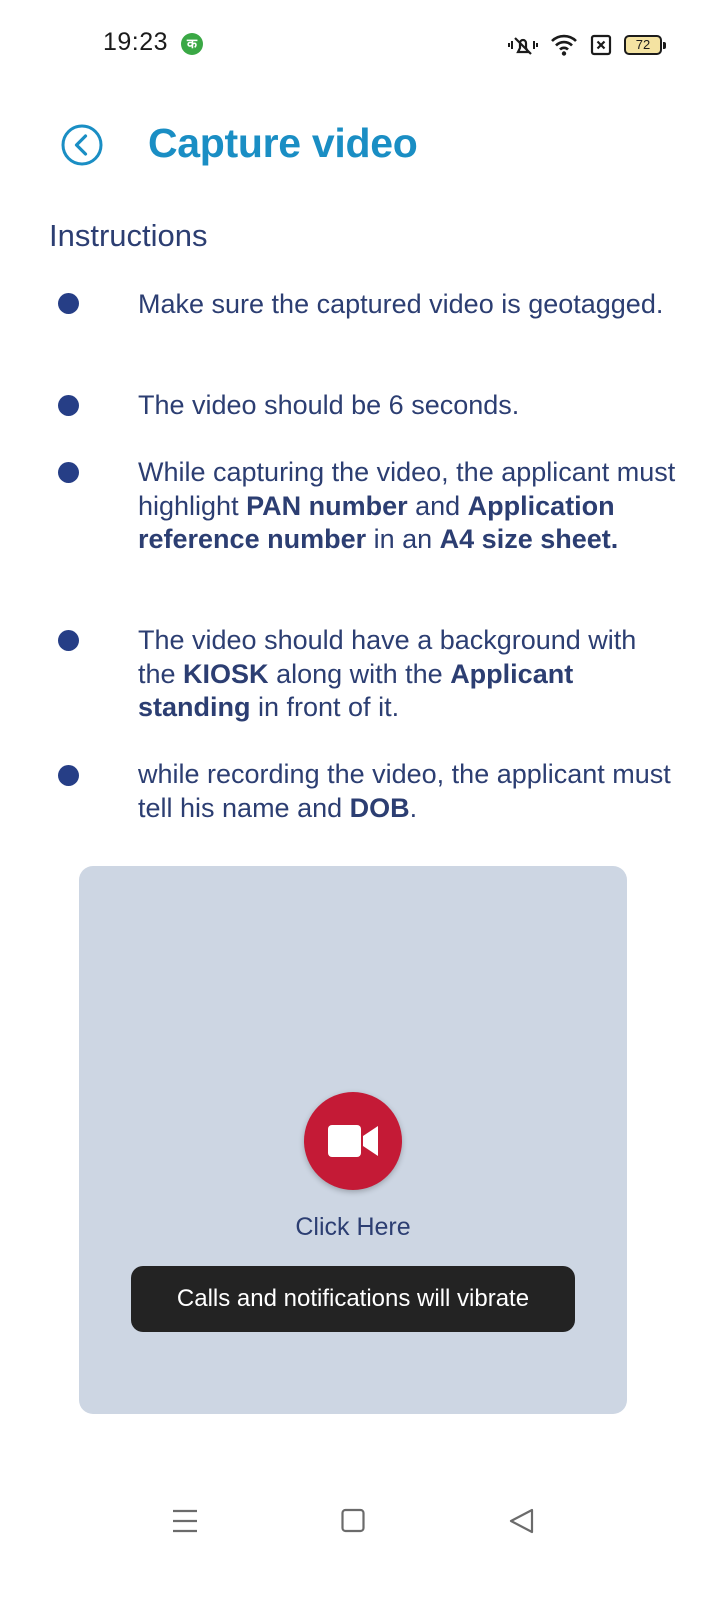 The height and width of the screenshot is (1600, 720). I want to click on video-camera-icon, so click(353, 1141).